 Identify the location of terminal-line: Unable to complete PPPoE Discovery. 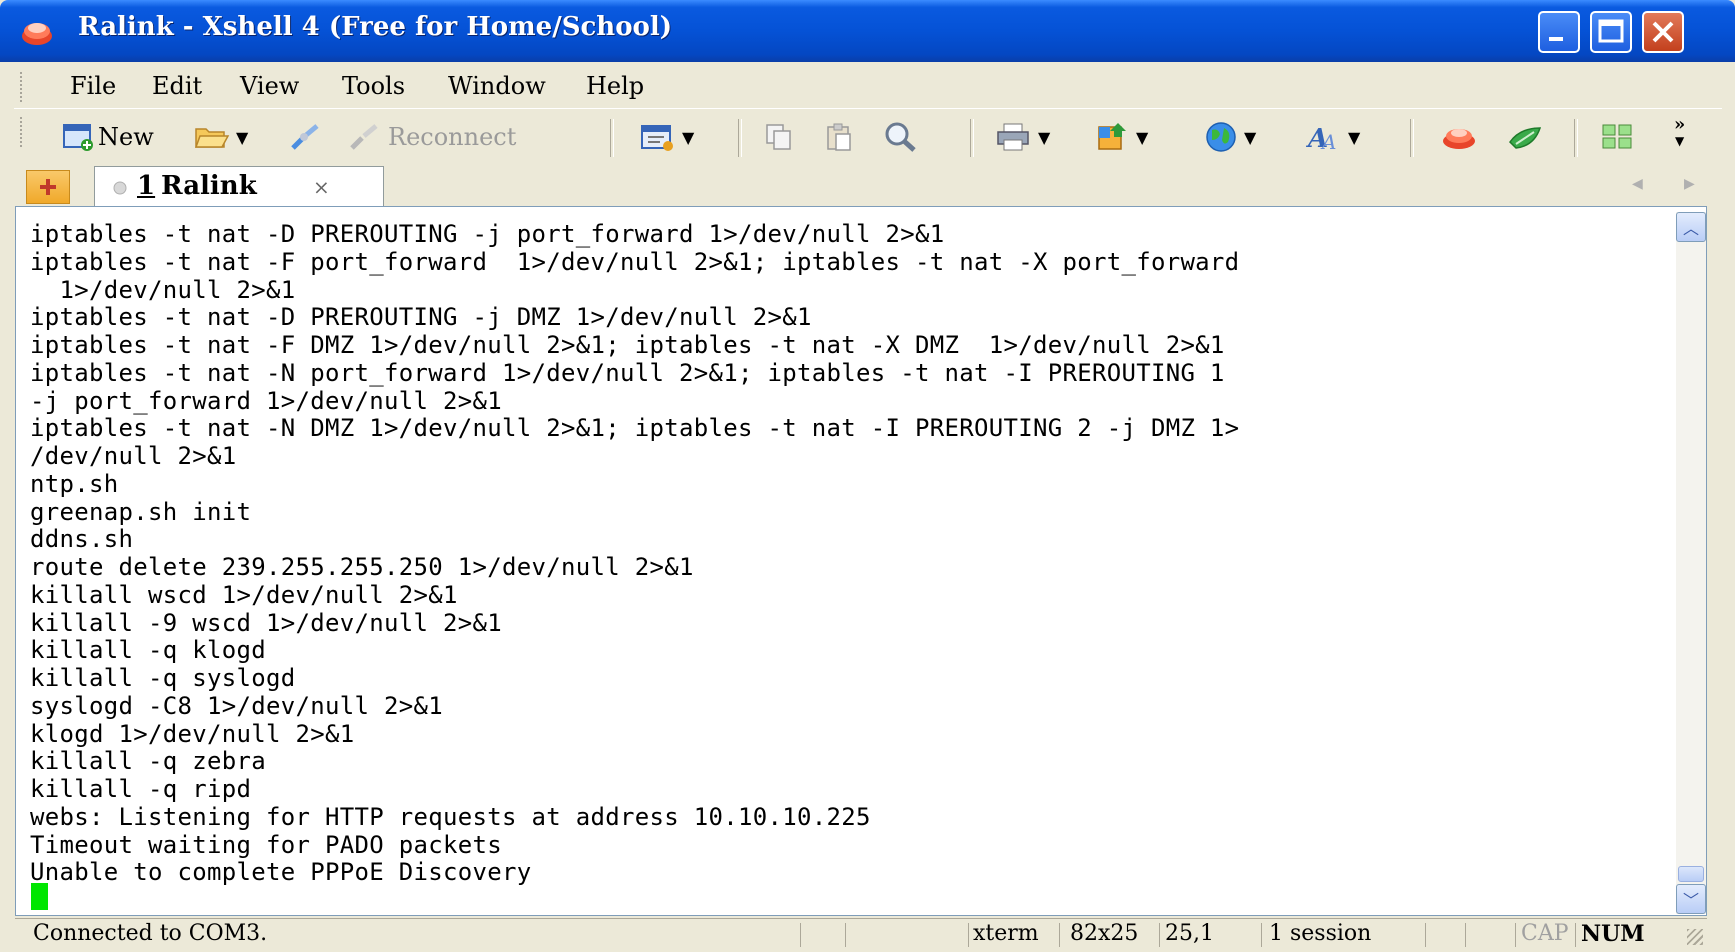
(281, 872).